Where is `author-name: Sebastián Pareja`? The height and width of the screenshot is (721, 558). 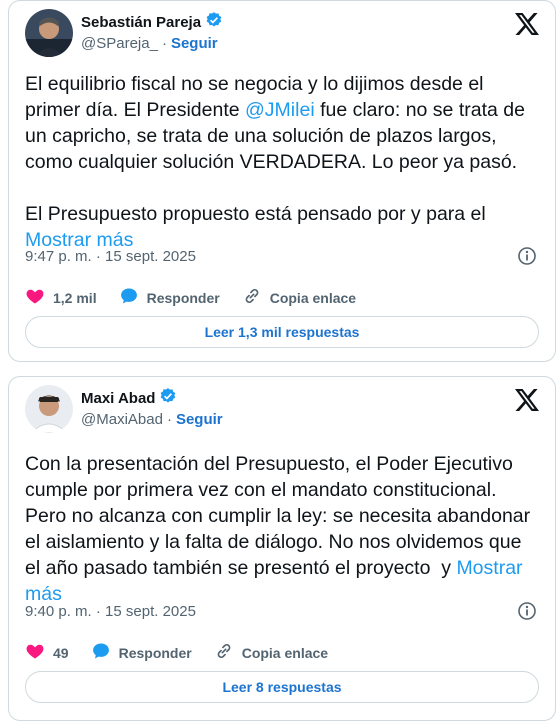
author-name: Sebastián Pareja is located at coordinates (141, 22).